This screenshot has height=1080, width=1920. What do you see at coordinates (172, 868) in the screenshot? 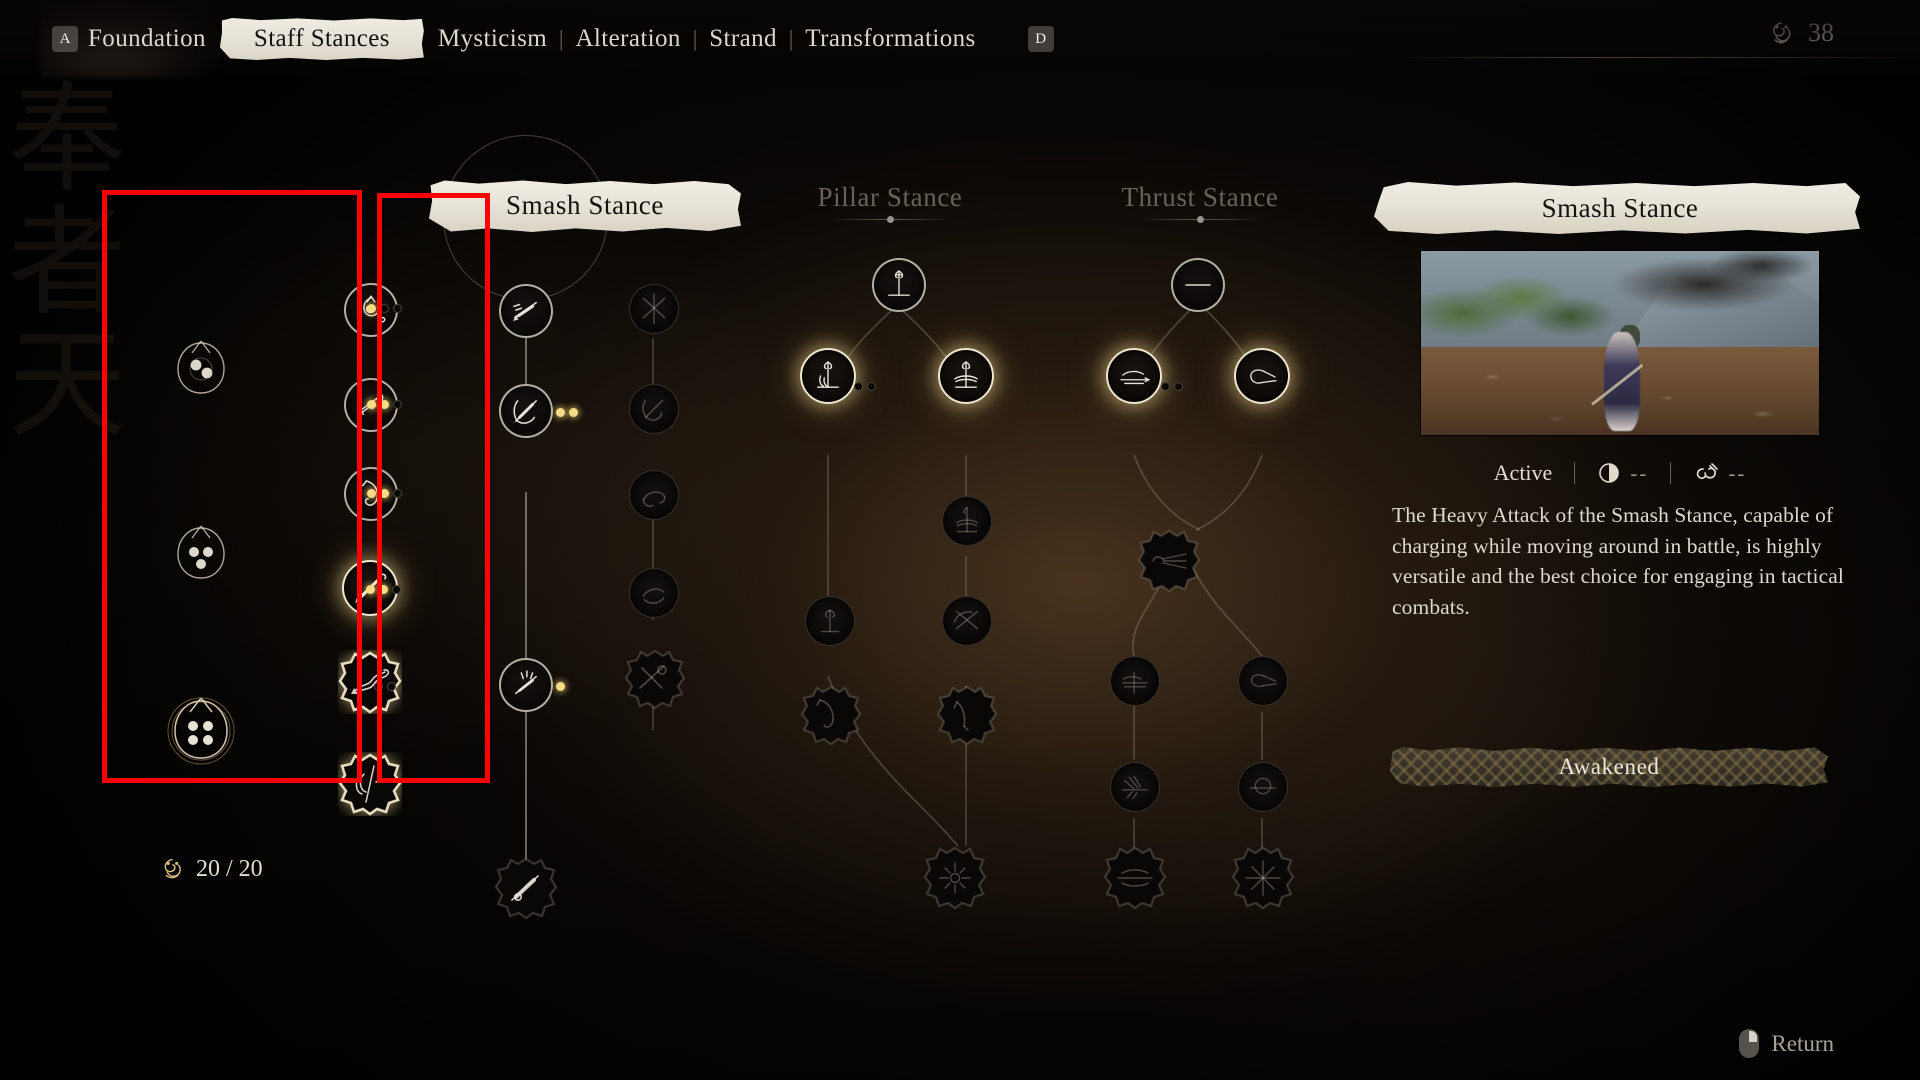
I see `spark-icon` at bounding box center [172, 868].